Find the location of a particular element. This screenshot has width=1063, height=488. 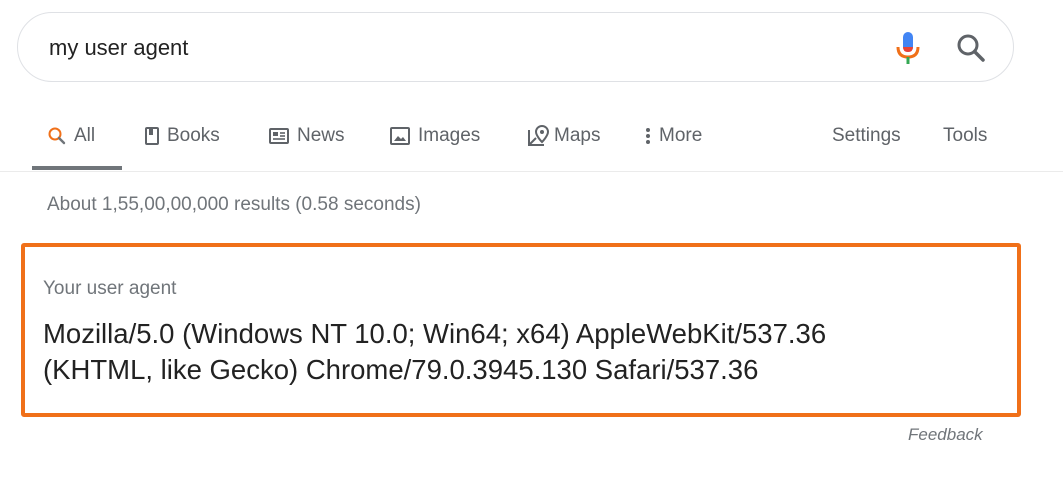

tab-all: All is located at coordinates (71, 136).